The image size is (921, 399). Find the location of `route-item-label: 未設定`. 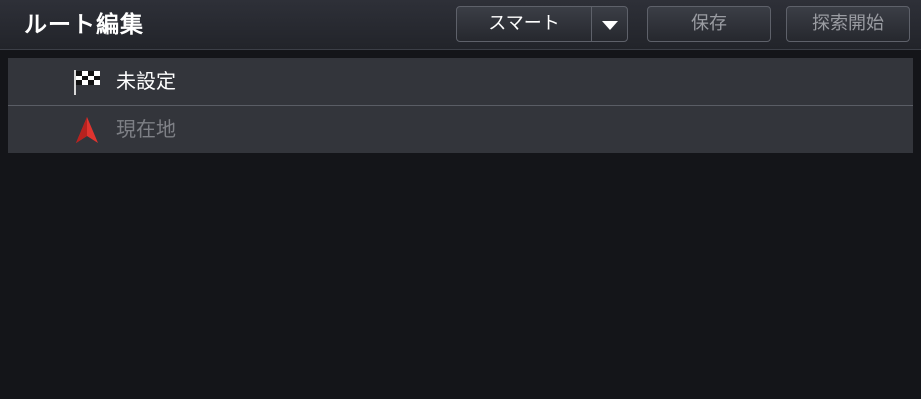

route-item-label: 未設定 is located at coordinates (146, 81).